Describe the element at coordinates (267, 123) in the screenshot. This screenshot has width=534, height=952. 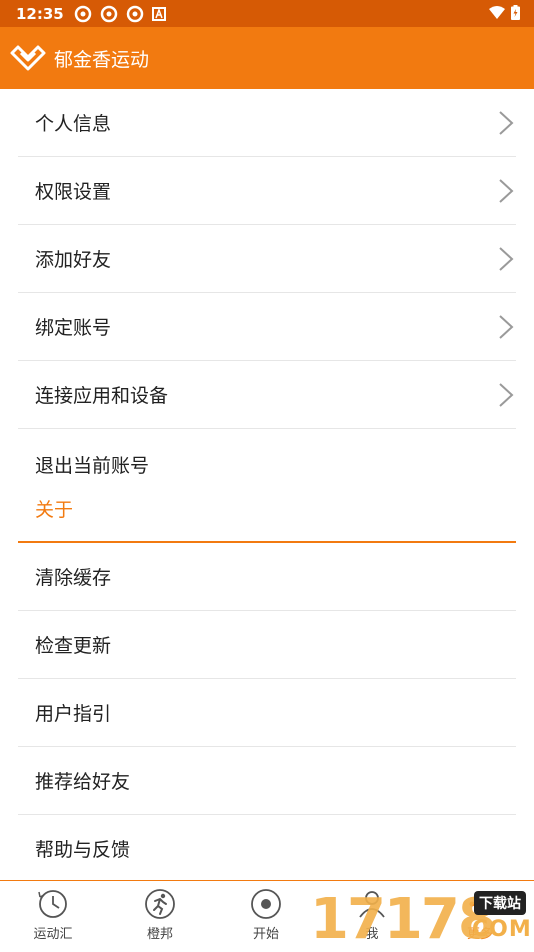
I see `menu-item-personal-info: 个人信息` at that location.